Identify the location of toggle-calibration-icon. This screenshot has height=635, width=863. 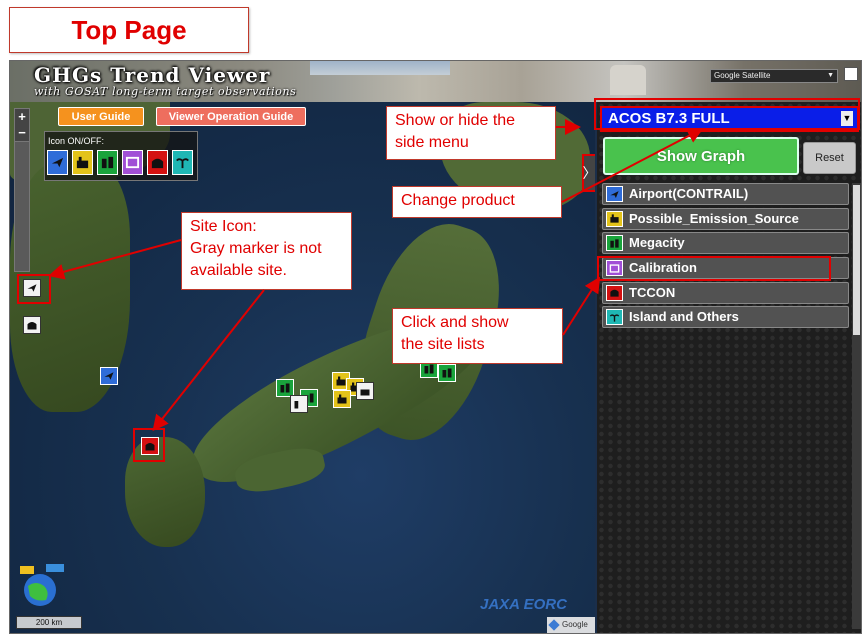
(132, 162).